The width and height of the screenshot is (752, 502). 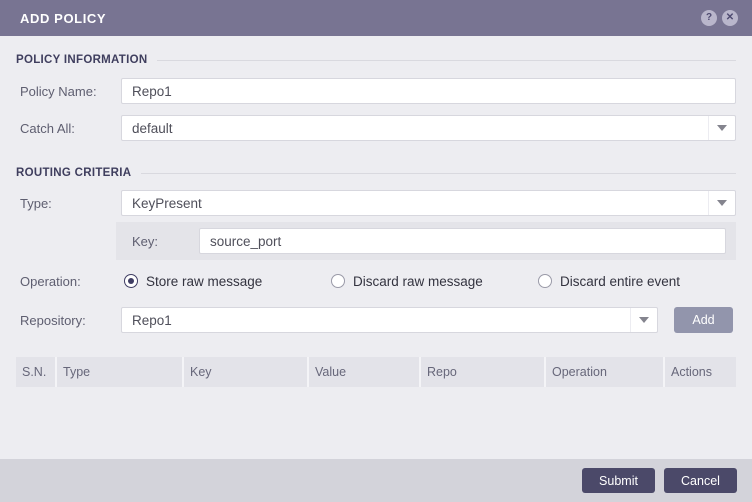 What do you see at coordinates (82, 60) in the screenshot?
I see `section-title: POLICY INFORMATION` at bounding box center [82, 60].